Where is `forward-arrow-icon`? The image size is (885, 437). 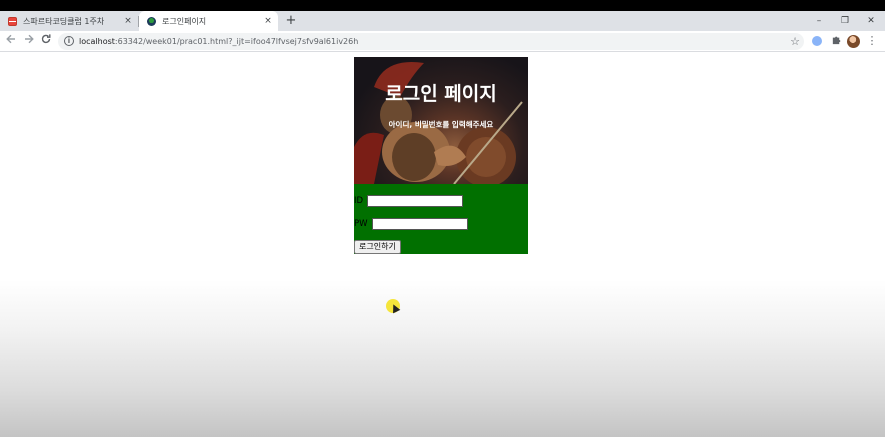
forward-arrow-icon is located at coordinates (29, 41).